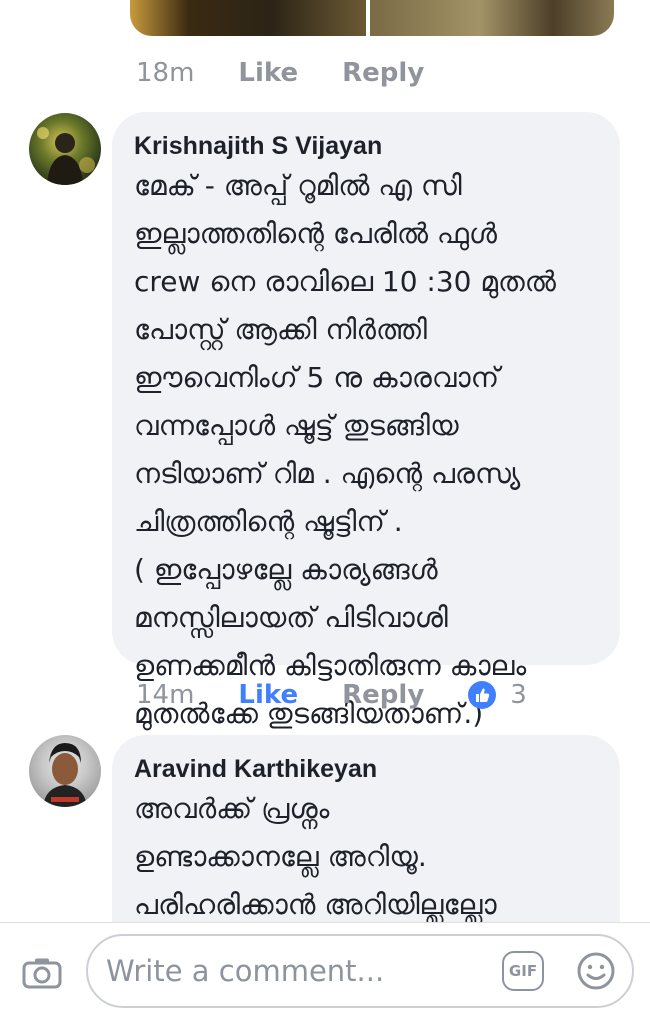 The height and width of the screenshot is (1019, 650). Describe the element at coordinates (165, 73) in the screenshot. I see `comment-timestamp: 18m` at that location.